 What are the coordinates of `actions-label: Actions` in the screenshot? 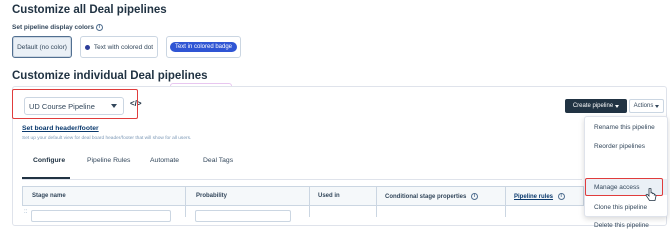 It's located at (643, 106).